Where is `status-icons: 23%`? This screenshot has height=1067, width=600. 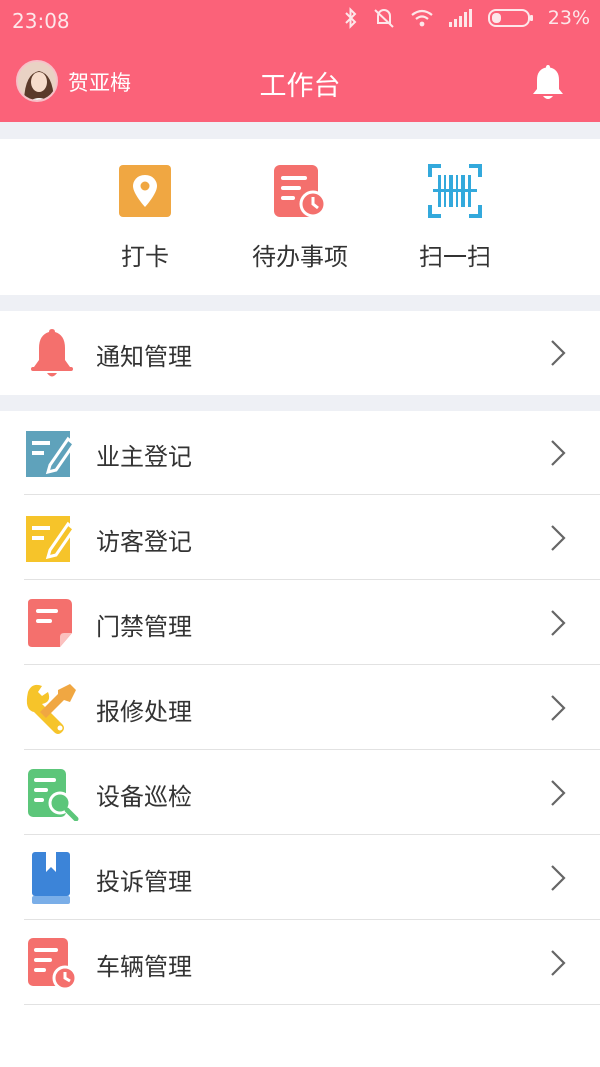 status-icons: 23% is located at coordinates (467, 18).